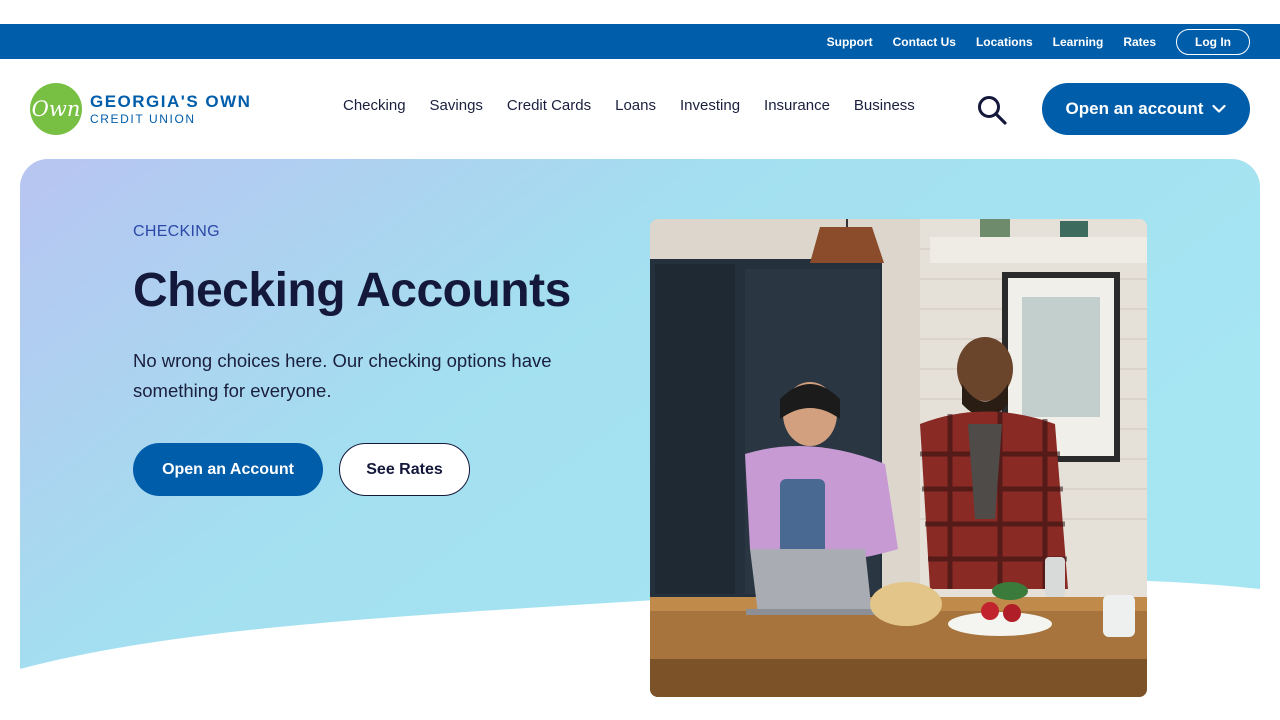  I want to click on search-icon, so click(992, 110).